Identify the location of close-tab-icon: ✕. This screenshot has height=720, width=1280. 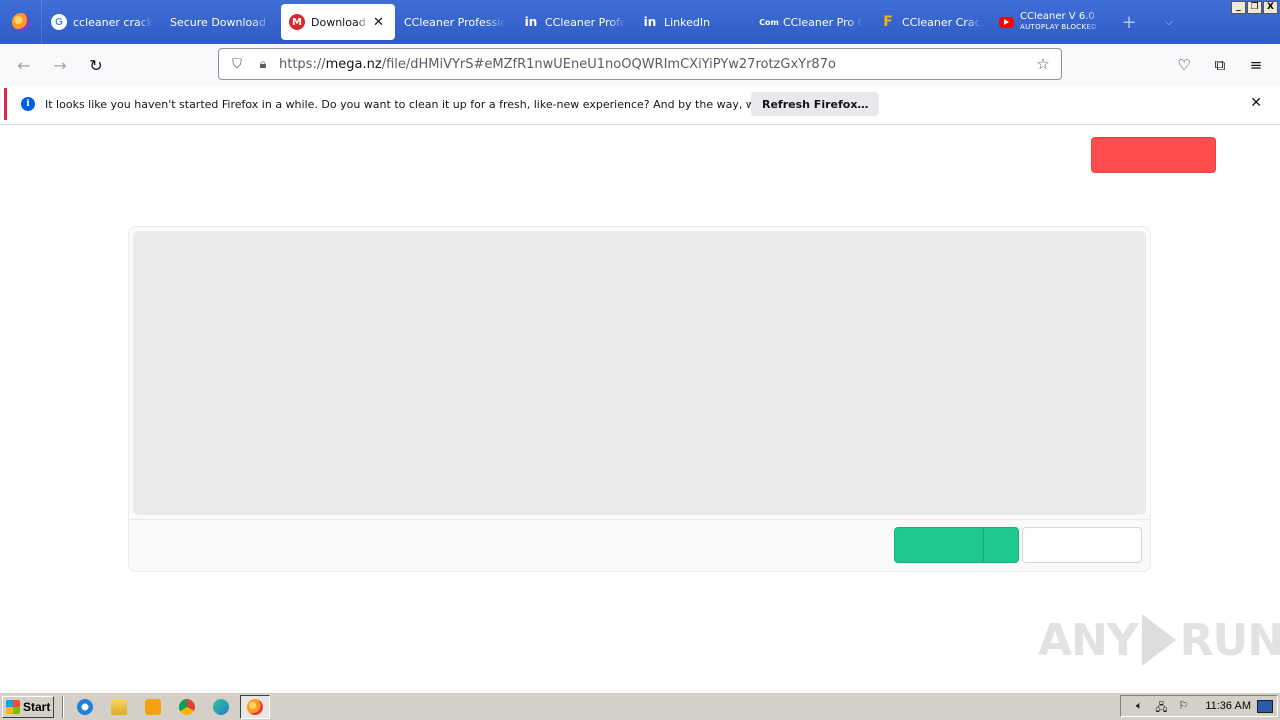
(380, 22).